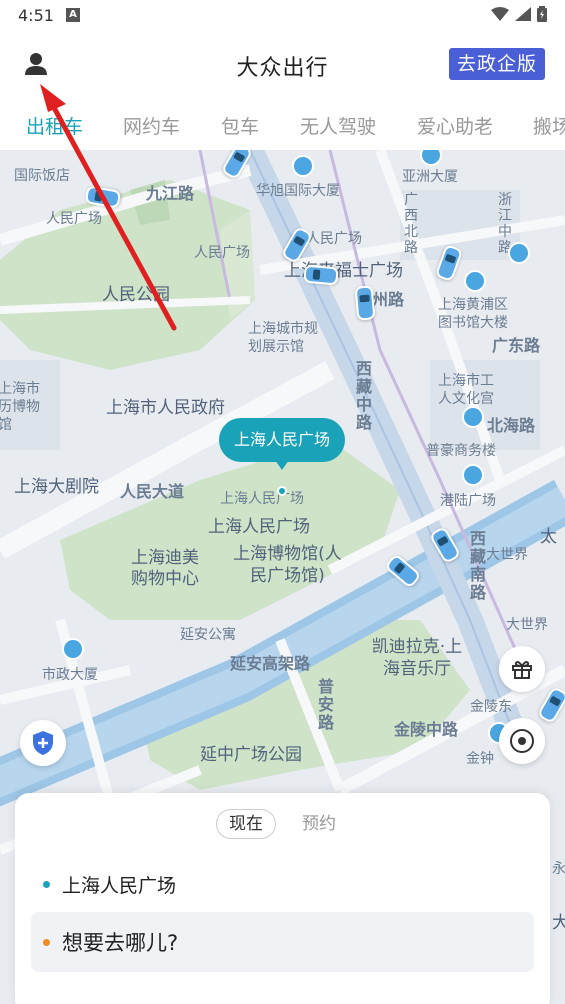 Image resolution: width=565 pixels, height=1004 pixels. What do you see at coordinates (165, 568) in the screenshot?
I see `map-label: 上海迪美购物中心` at bounding box center [165, 568].